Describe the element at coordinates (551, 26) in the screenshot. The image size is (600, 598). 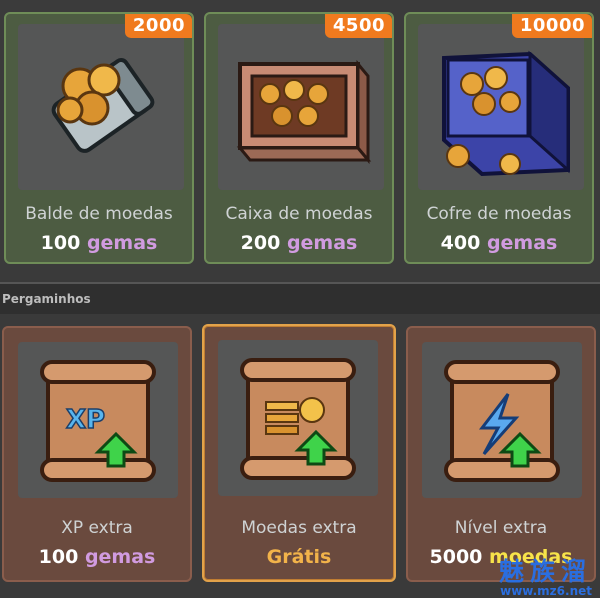
I see `quantity-badge: 10000` at that location.